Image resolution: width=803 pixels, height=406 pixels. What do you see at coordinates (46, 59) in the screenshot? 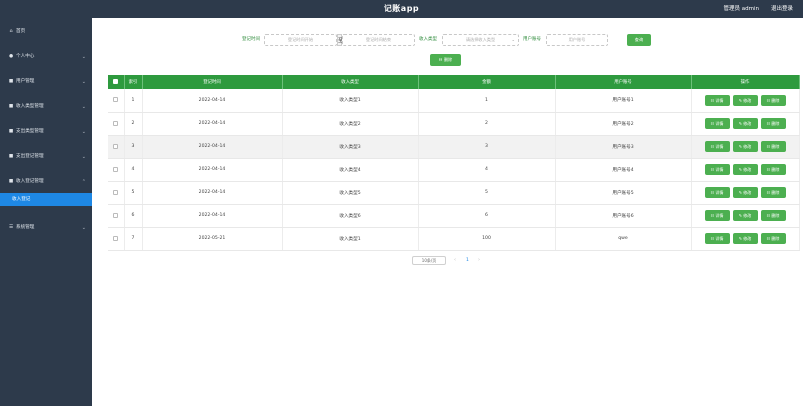
I see `sidebar-item-profile: ● 个人中心 ⌄` at bounding box center [46, 59].